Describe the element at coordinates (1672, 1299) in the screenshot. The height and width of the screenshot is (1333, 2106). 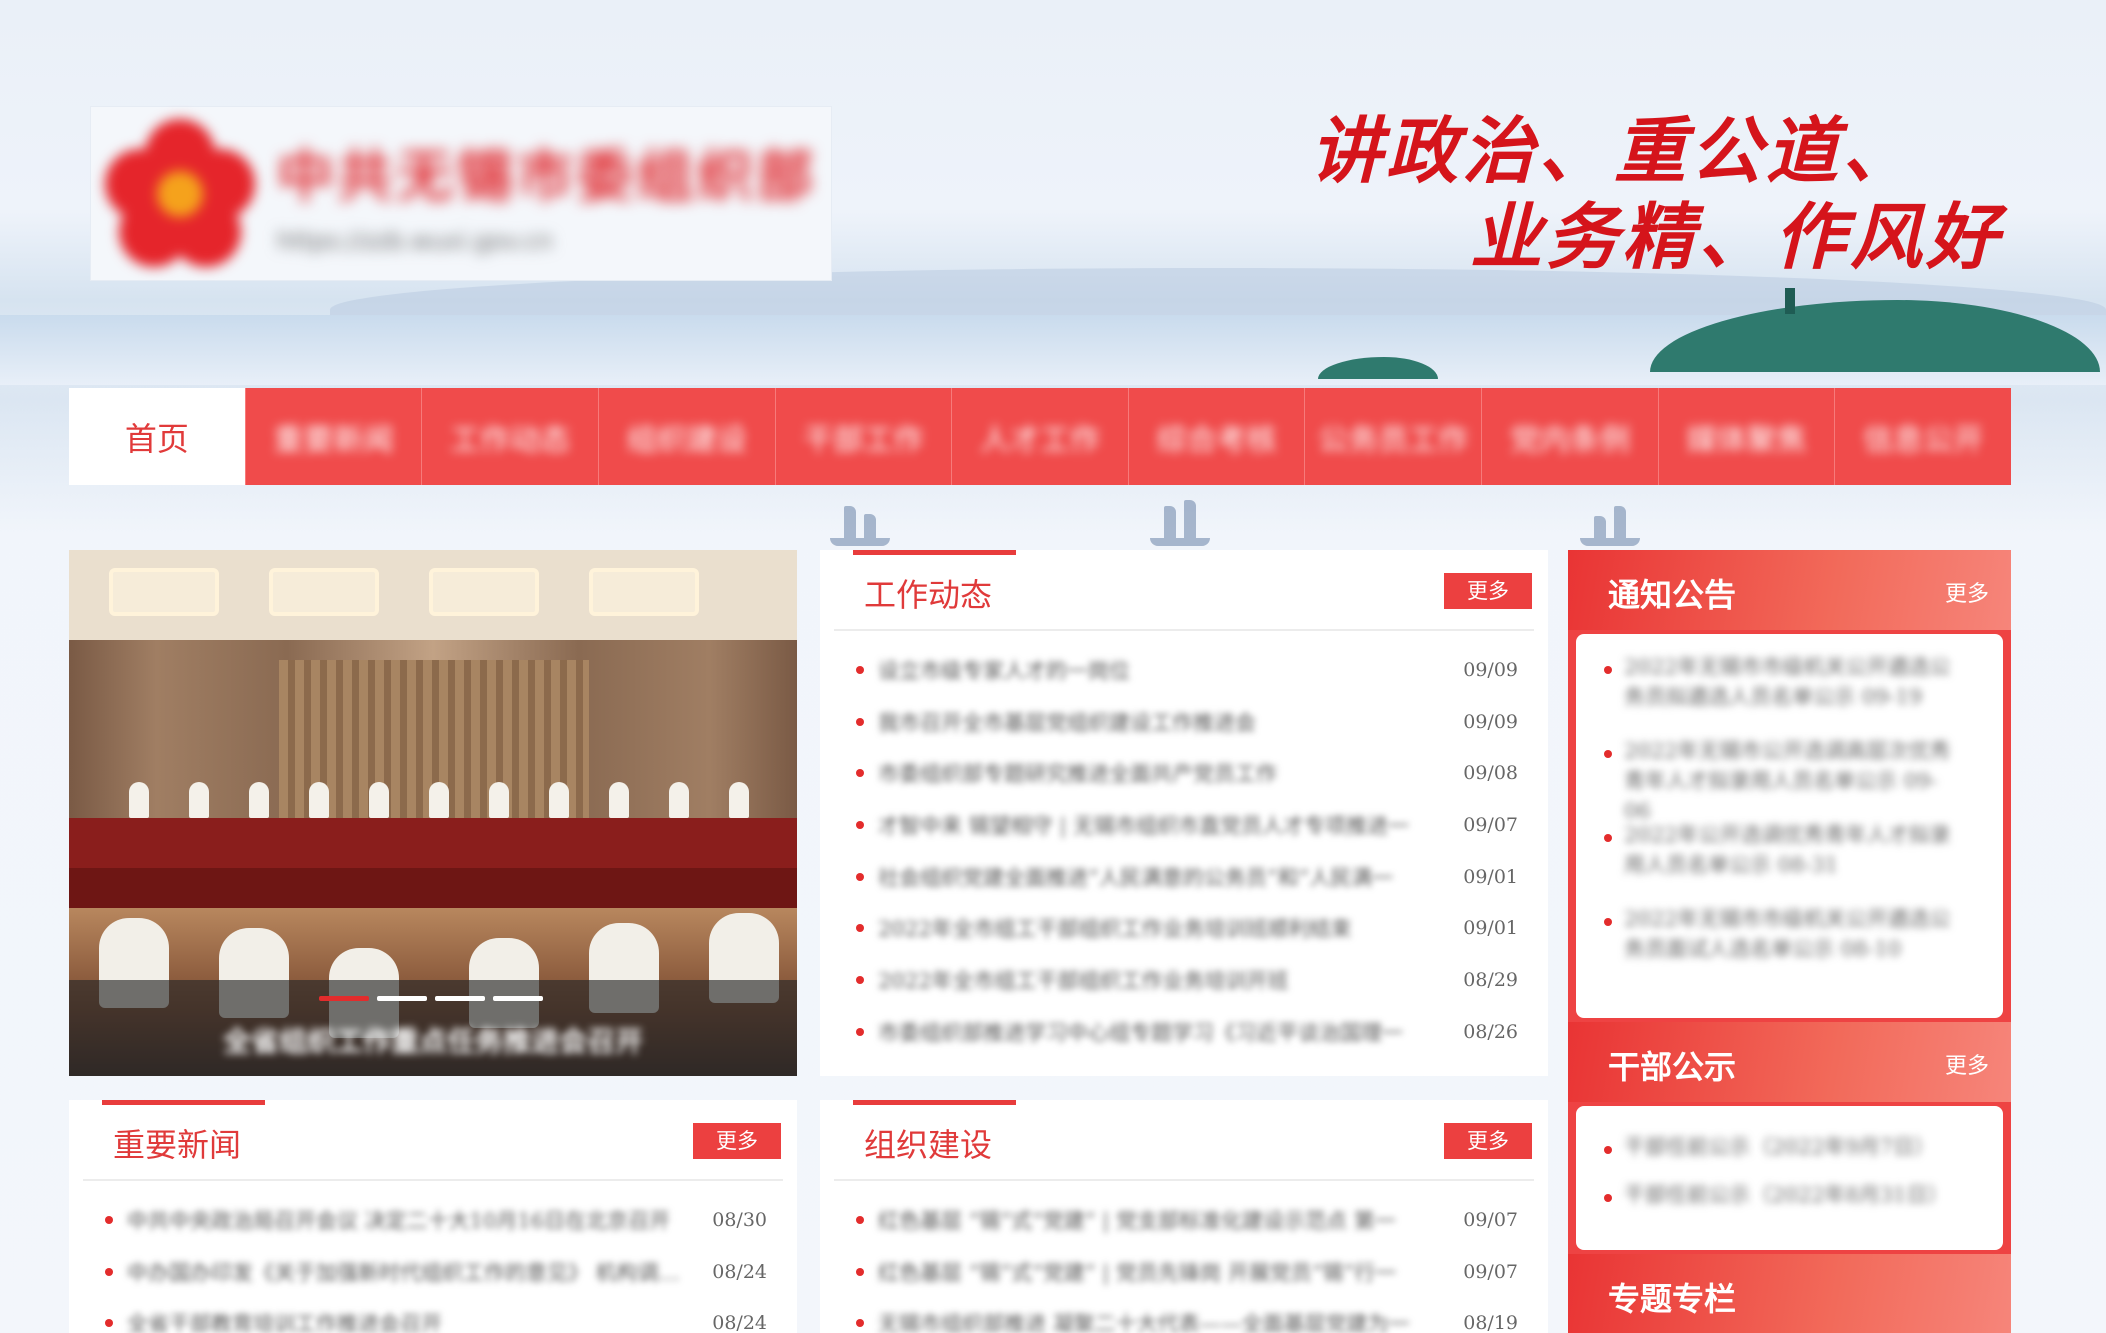
I see `section-title: 专题专栏` at that location.